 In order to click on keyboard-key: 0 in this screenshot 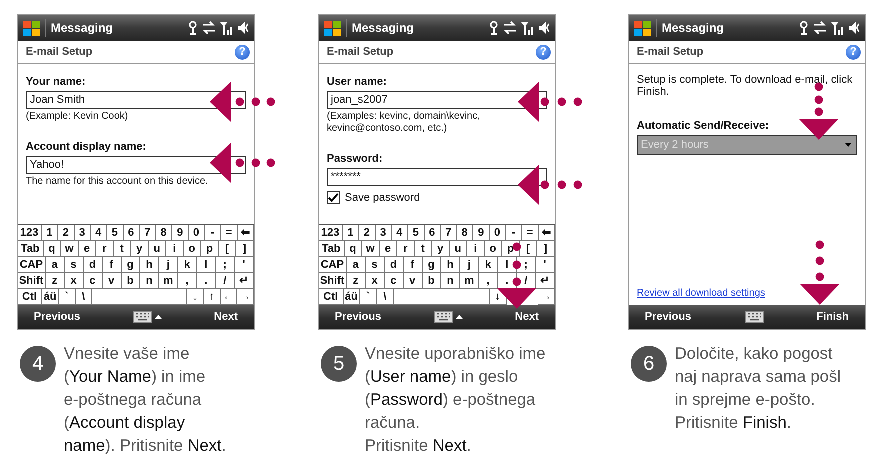, I will do `click(498, 233)`.